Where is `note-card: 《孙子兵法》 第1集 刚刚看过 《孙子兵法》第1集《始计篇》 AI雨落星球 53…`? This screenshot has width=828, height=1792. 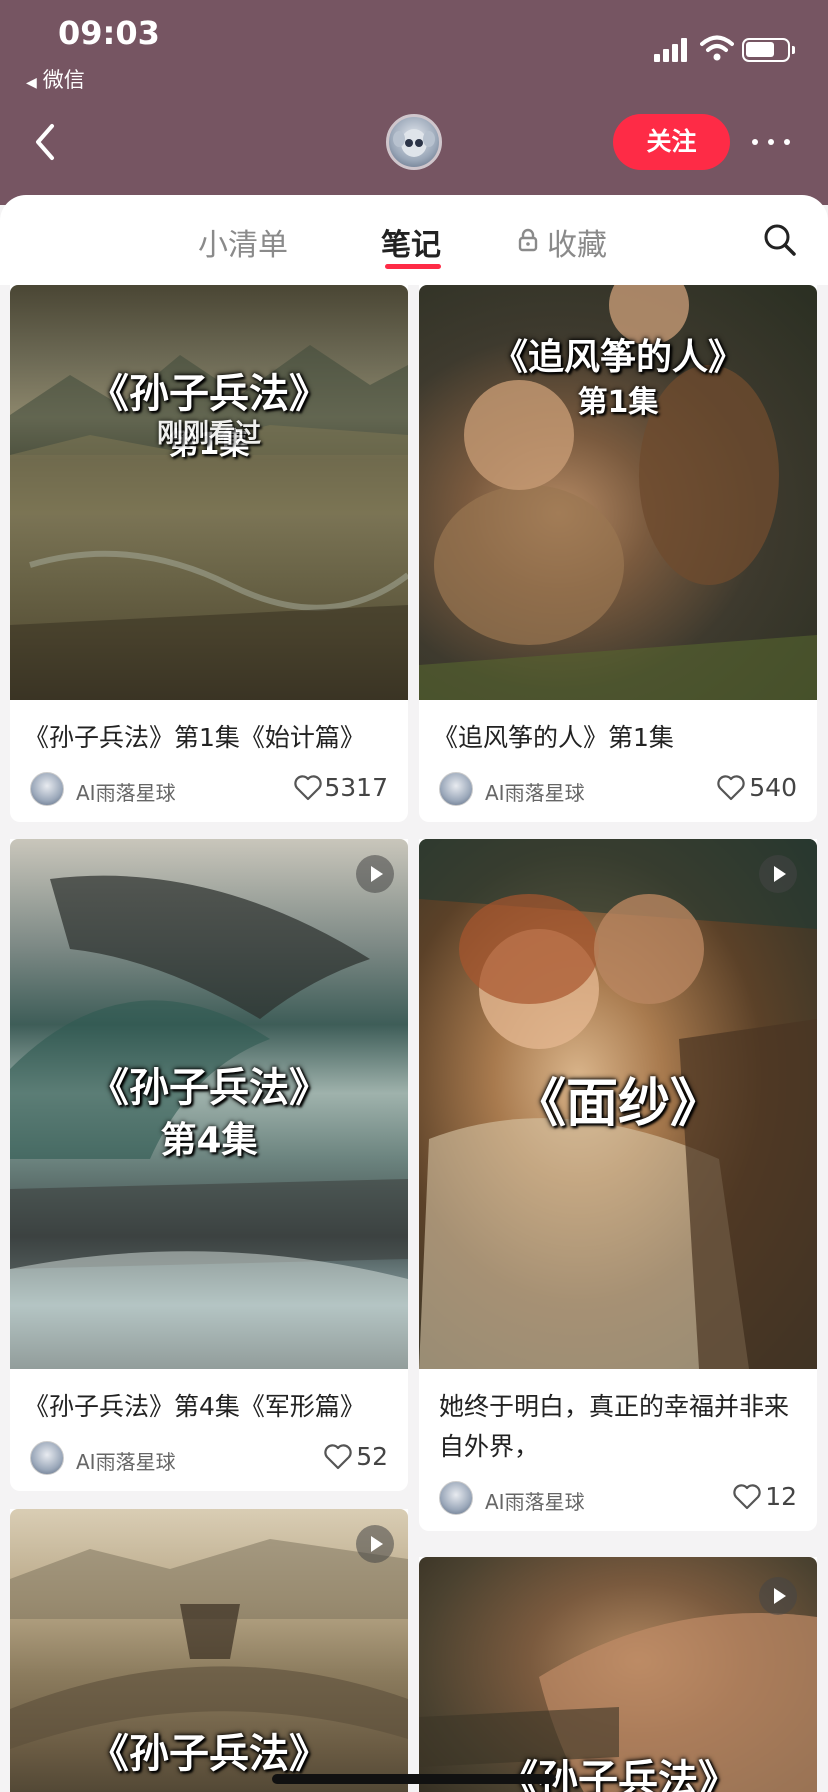 note-card: 《孙子兵法》 第1集 刚刚看过 《孙子兵法》第1集《始计篇》 AI雨落星球 53… is located at coordinates (209, 553).